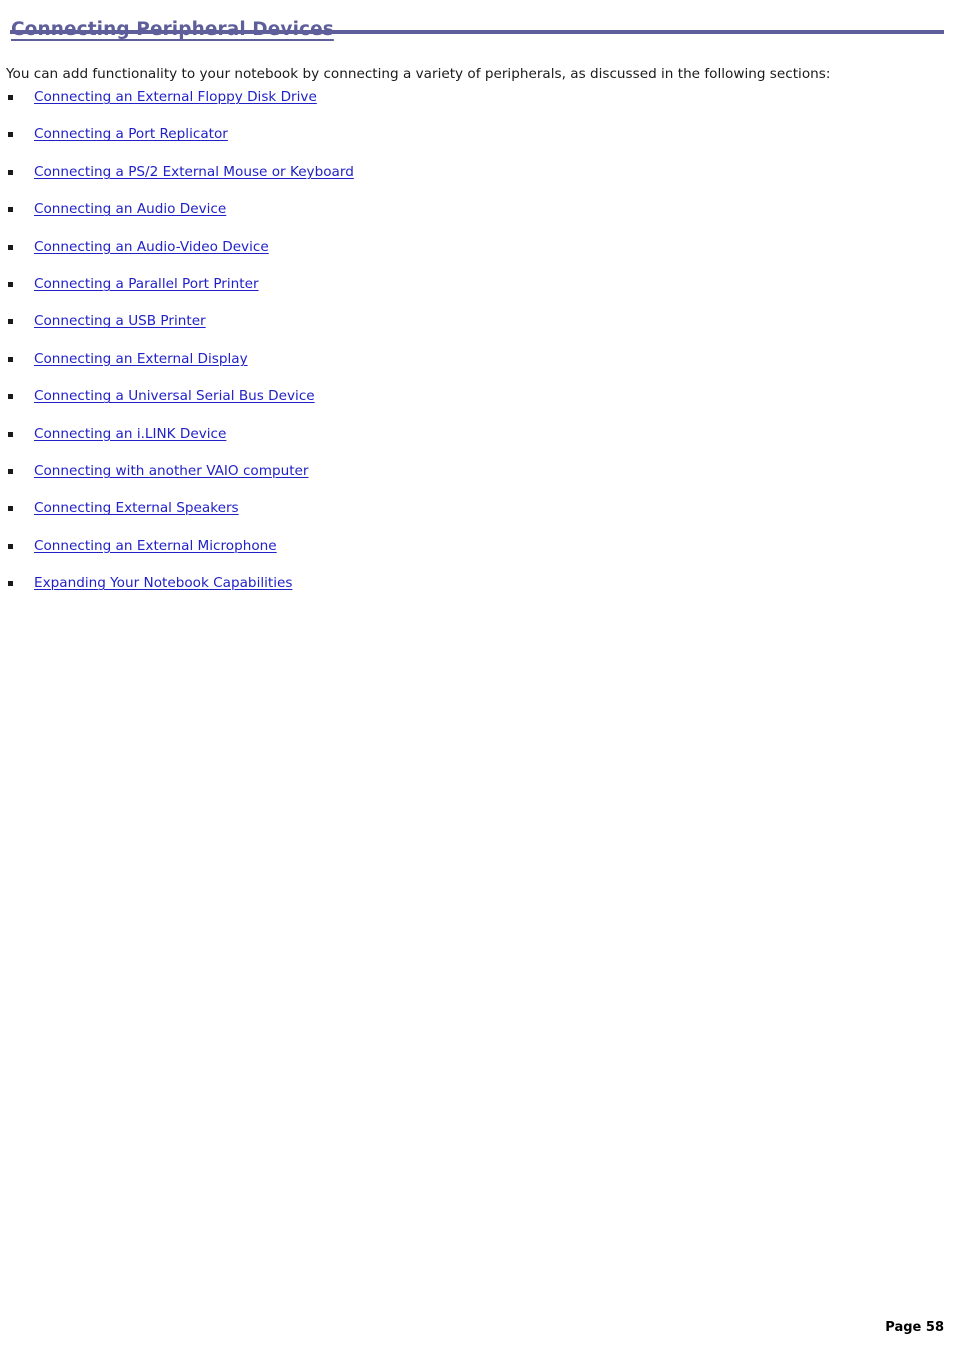 This screenshot has width=954, height=1351. What do you see at coordinates (151, 247) in the screenshot?
I see `section-link: Connecting an Audio-Video Device` at bounding box center [151, 247].